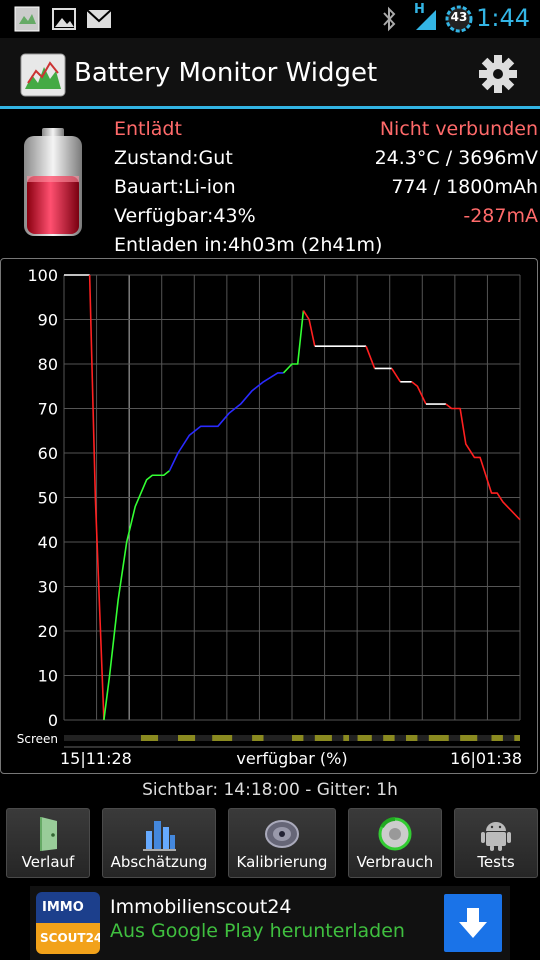 The height and width of the screenshot is (960, 540). Describe the element at coordinates (48, 834) in the screenshot. I see `door-icon` at that location.